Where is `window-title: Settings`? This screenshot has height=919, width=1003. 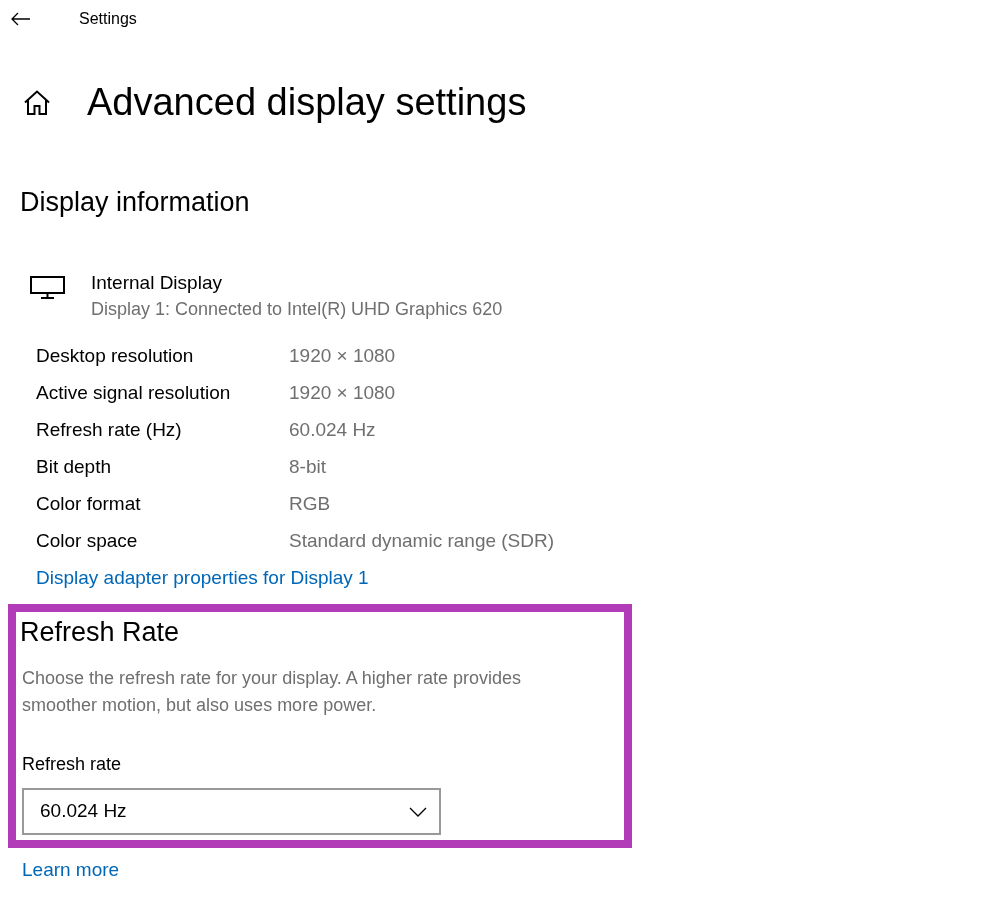 window-title: Settings is located at coordinates (108, 19).